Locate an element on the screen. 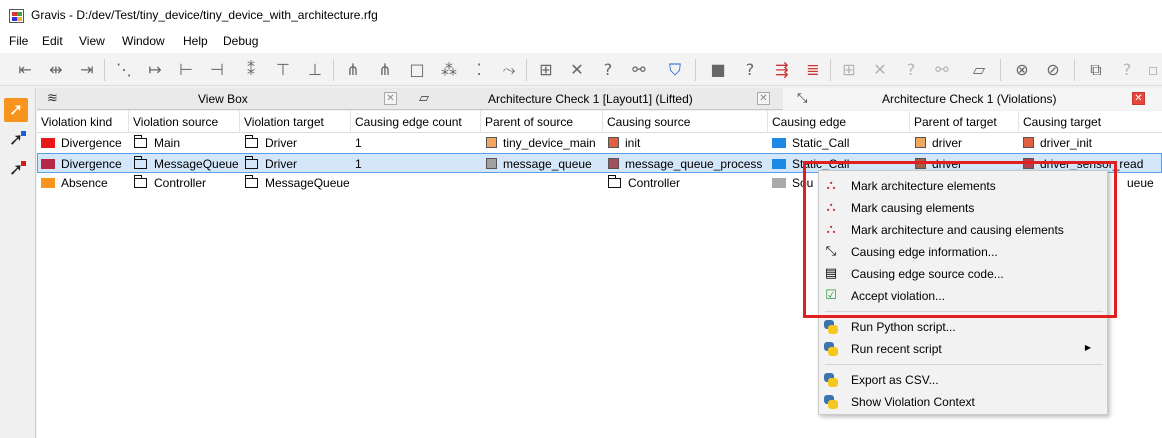 This screenshot has width=1162, height=438. hierarchy-expand-icon: ⋔ is located at coordinates (385, 70).